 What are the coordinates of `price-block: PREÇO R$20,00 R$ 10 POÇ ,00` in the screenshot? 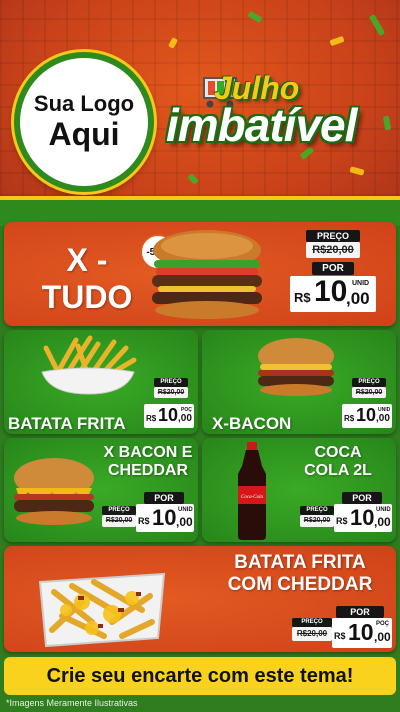 It's located at (170, 404).